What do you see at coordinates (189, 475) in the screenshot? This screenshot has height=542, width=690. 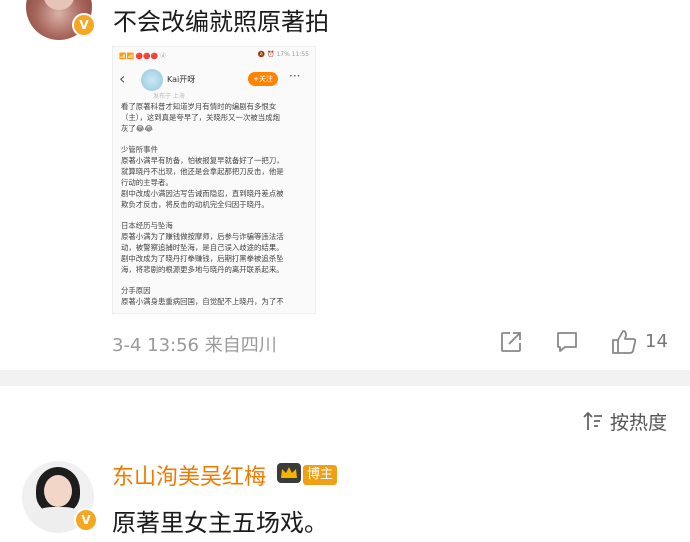 I see `username: 东山洵美吴红梅` at bounding box center [189, 475].